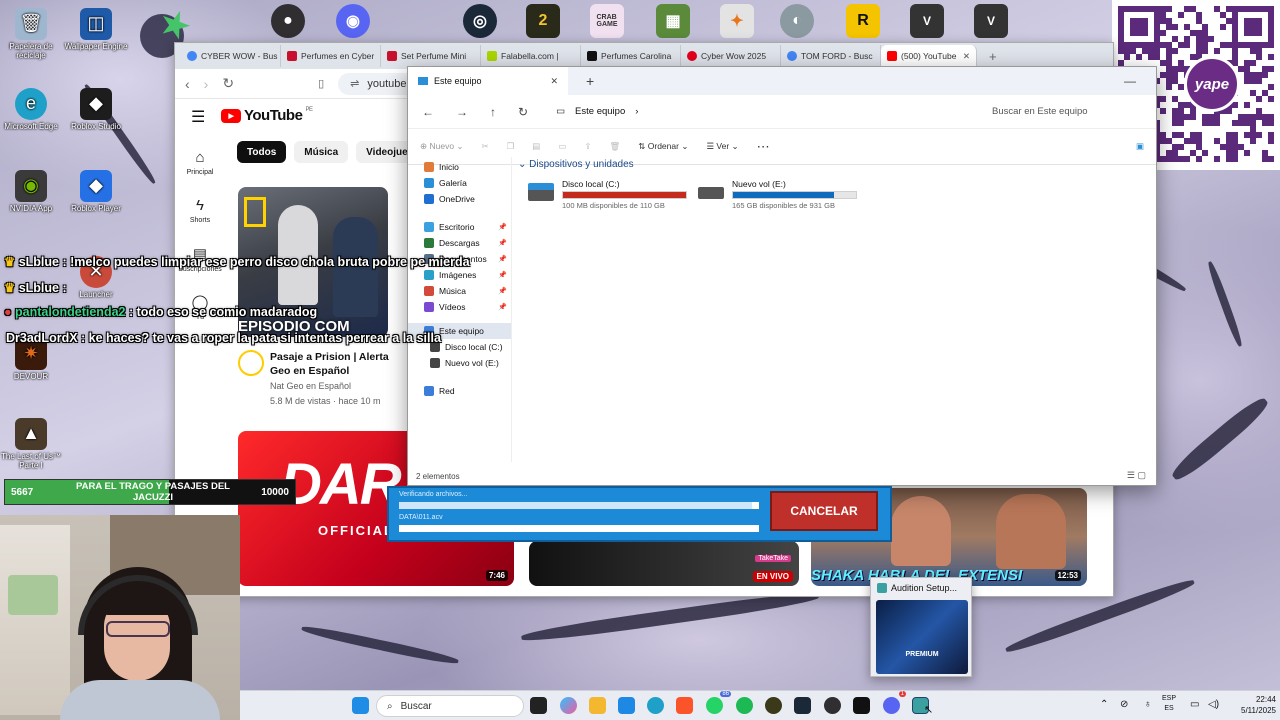 The height and width of the screenshot is (720, 1280). I want to click on nav-item: Descargas 📌, so click(459, 243).